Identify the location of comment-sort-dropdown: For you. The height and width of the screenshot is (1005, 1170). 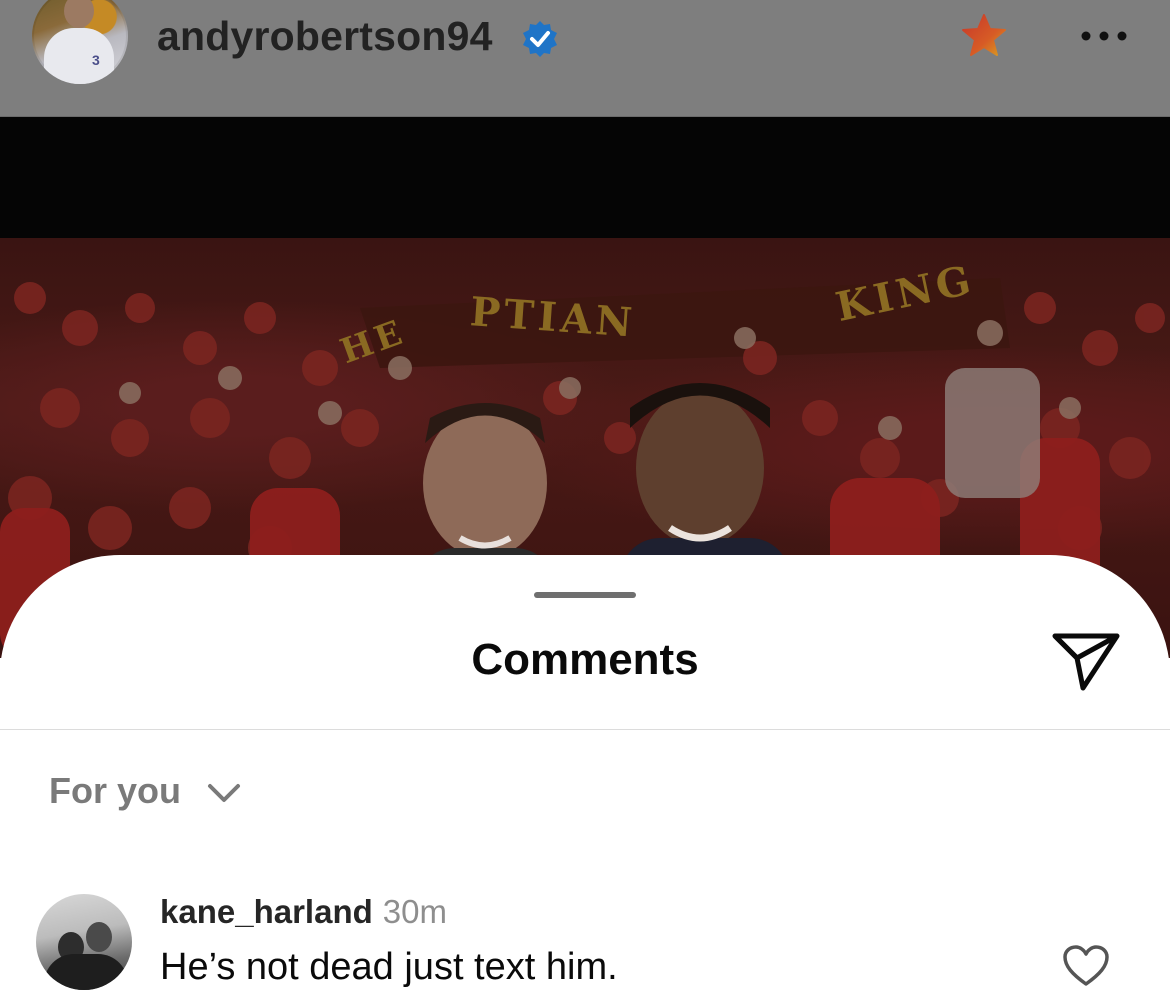
(145, 791).